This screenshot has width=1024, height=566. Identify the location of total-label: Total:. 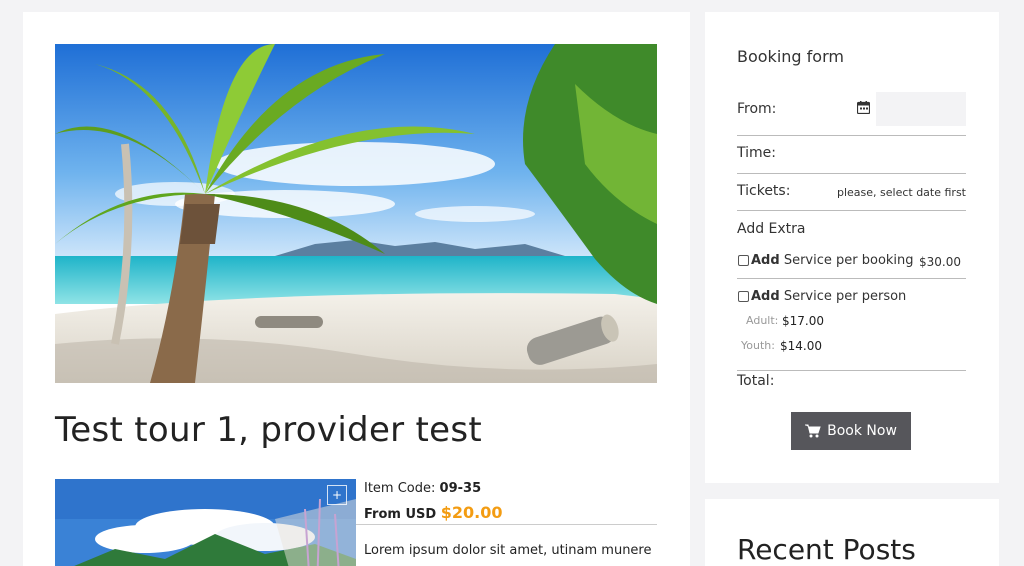
(756, 381).